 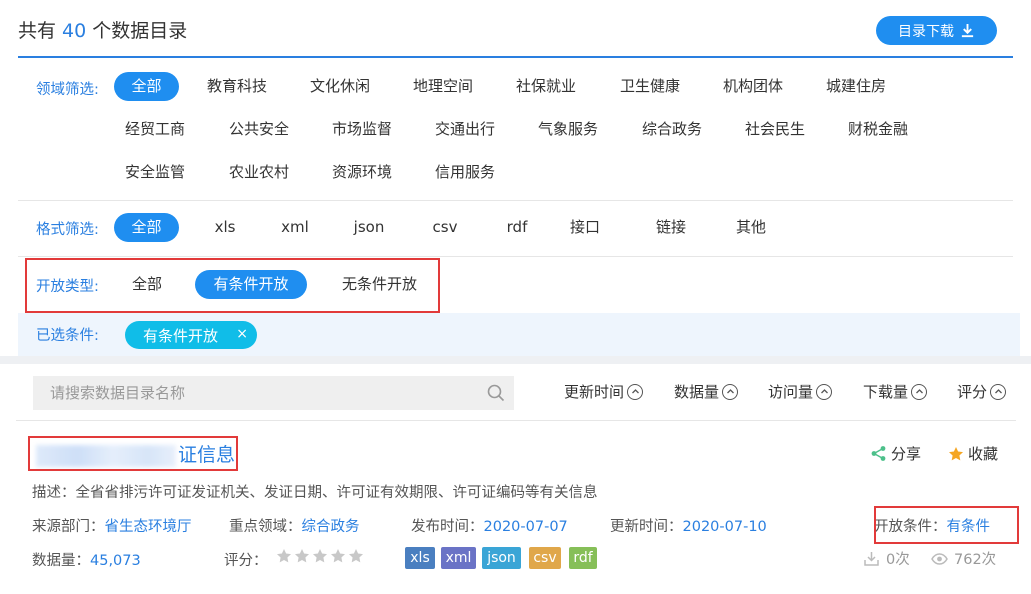 What do you see at coordinates (259, 129) in the screenshot?
I see `domain-filter-9: 公共安全` at bounding box center [259, 129].